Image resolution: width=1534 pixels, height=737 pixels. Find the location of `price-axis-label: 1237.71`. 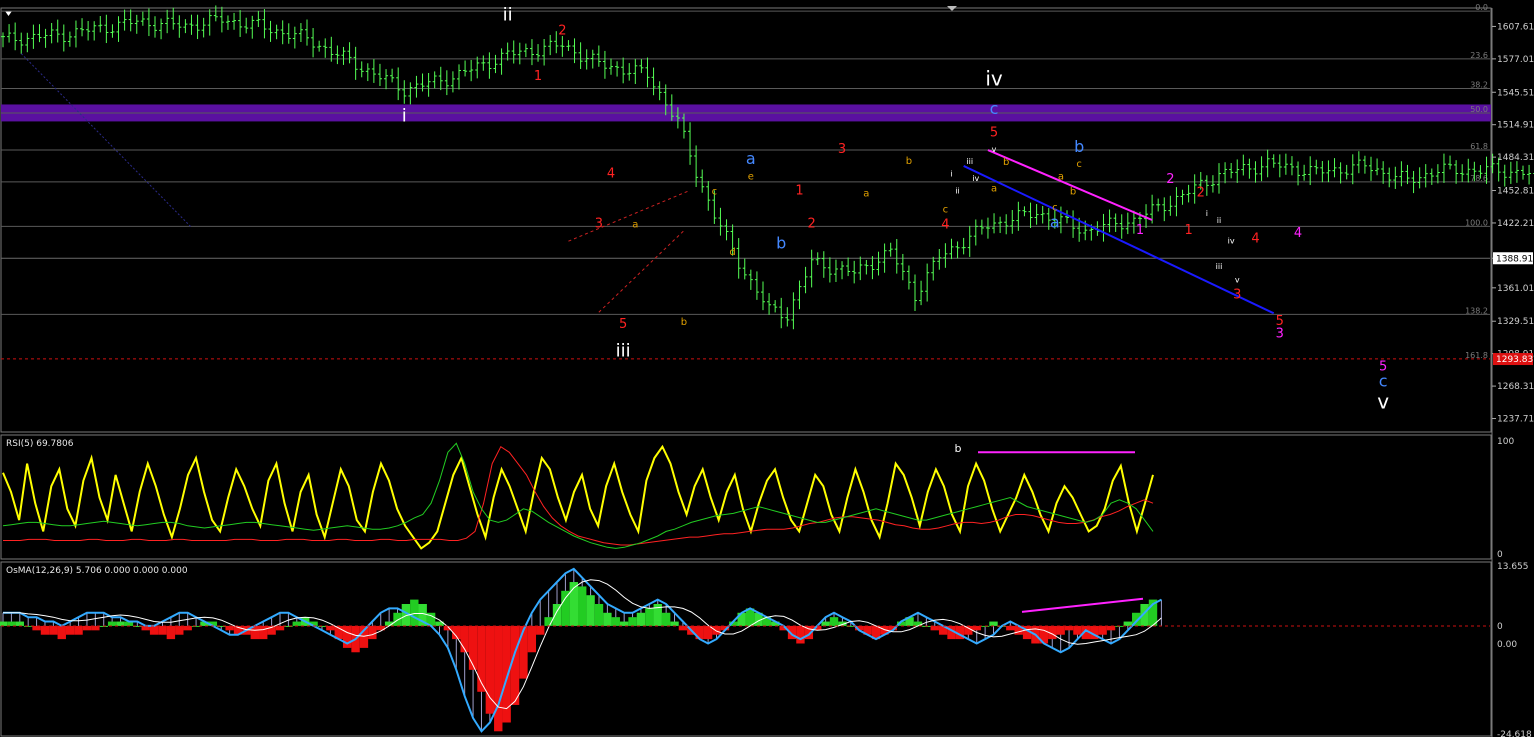

price-axis-label: 1237.71 is located at coordinates (1515, 420).